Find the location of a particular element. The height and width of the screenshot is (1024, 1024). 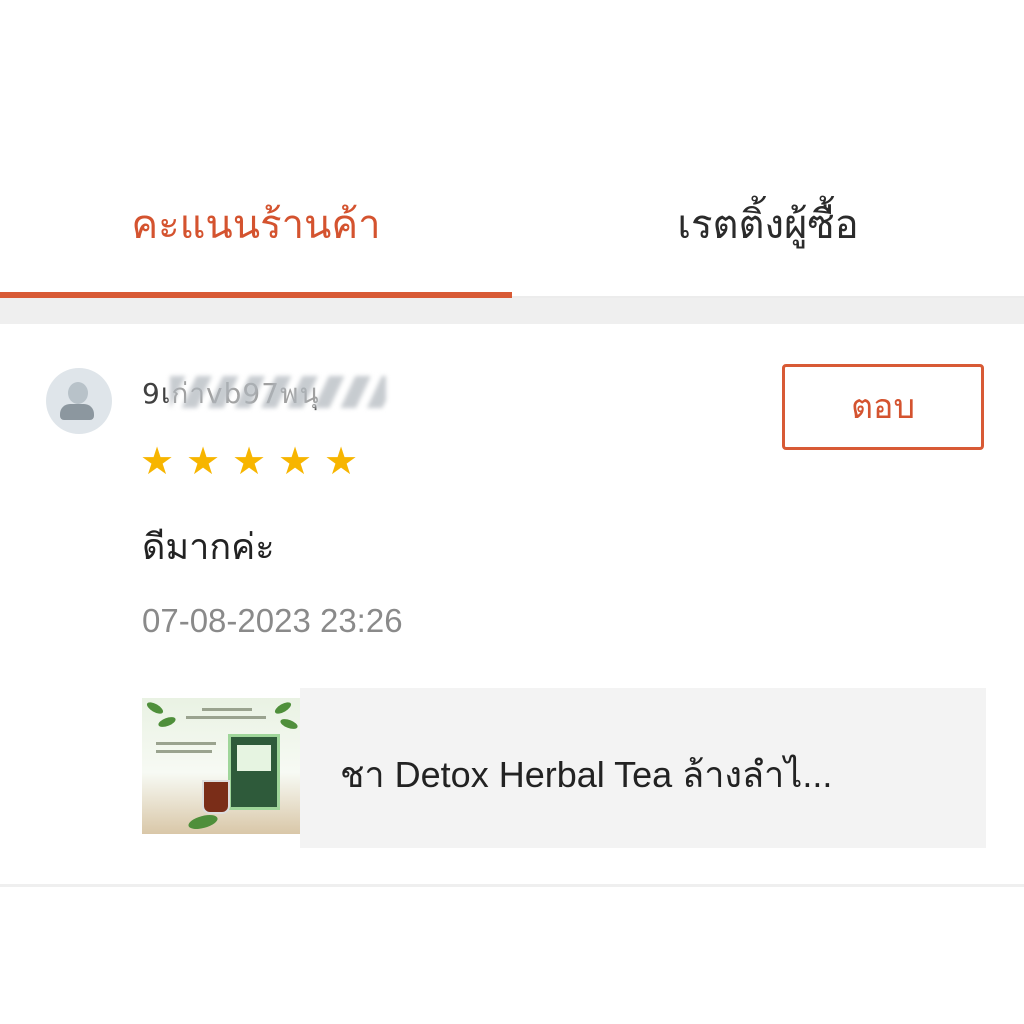

tea-cup-graphic is located at coordinates (216, 797).